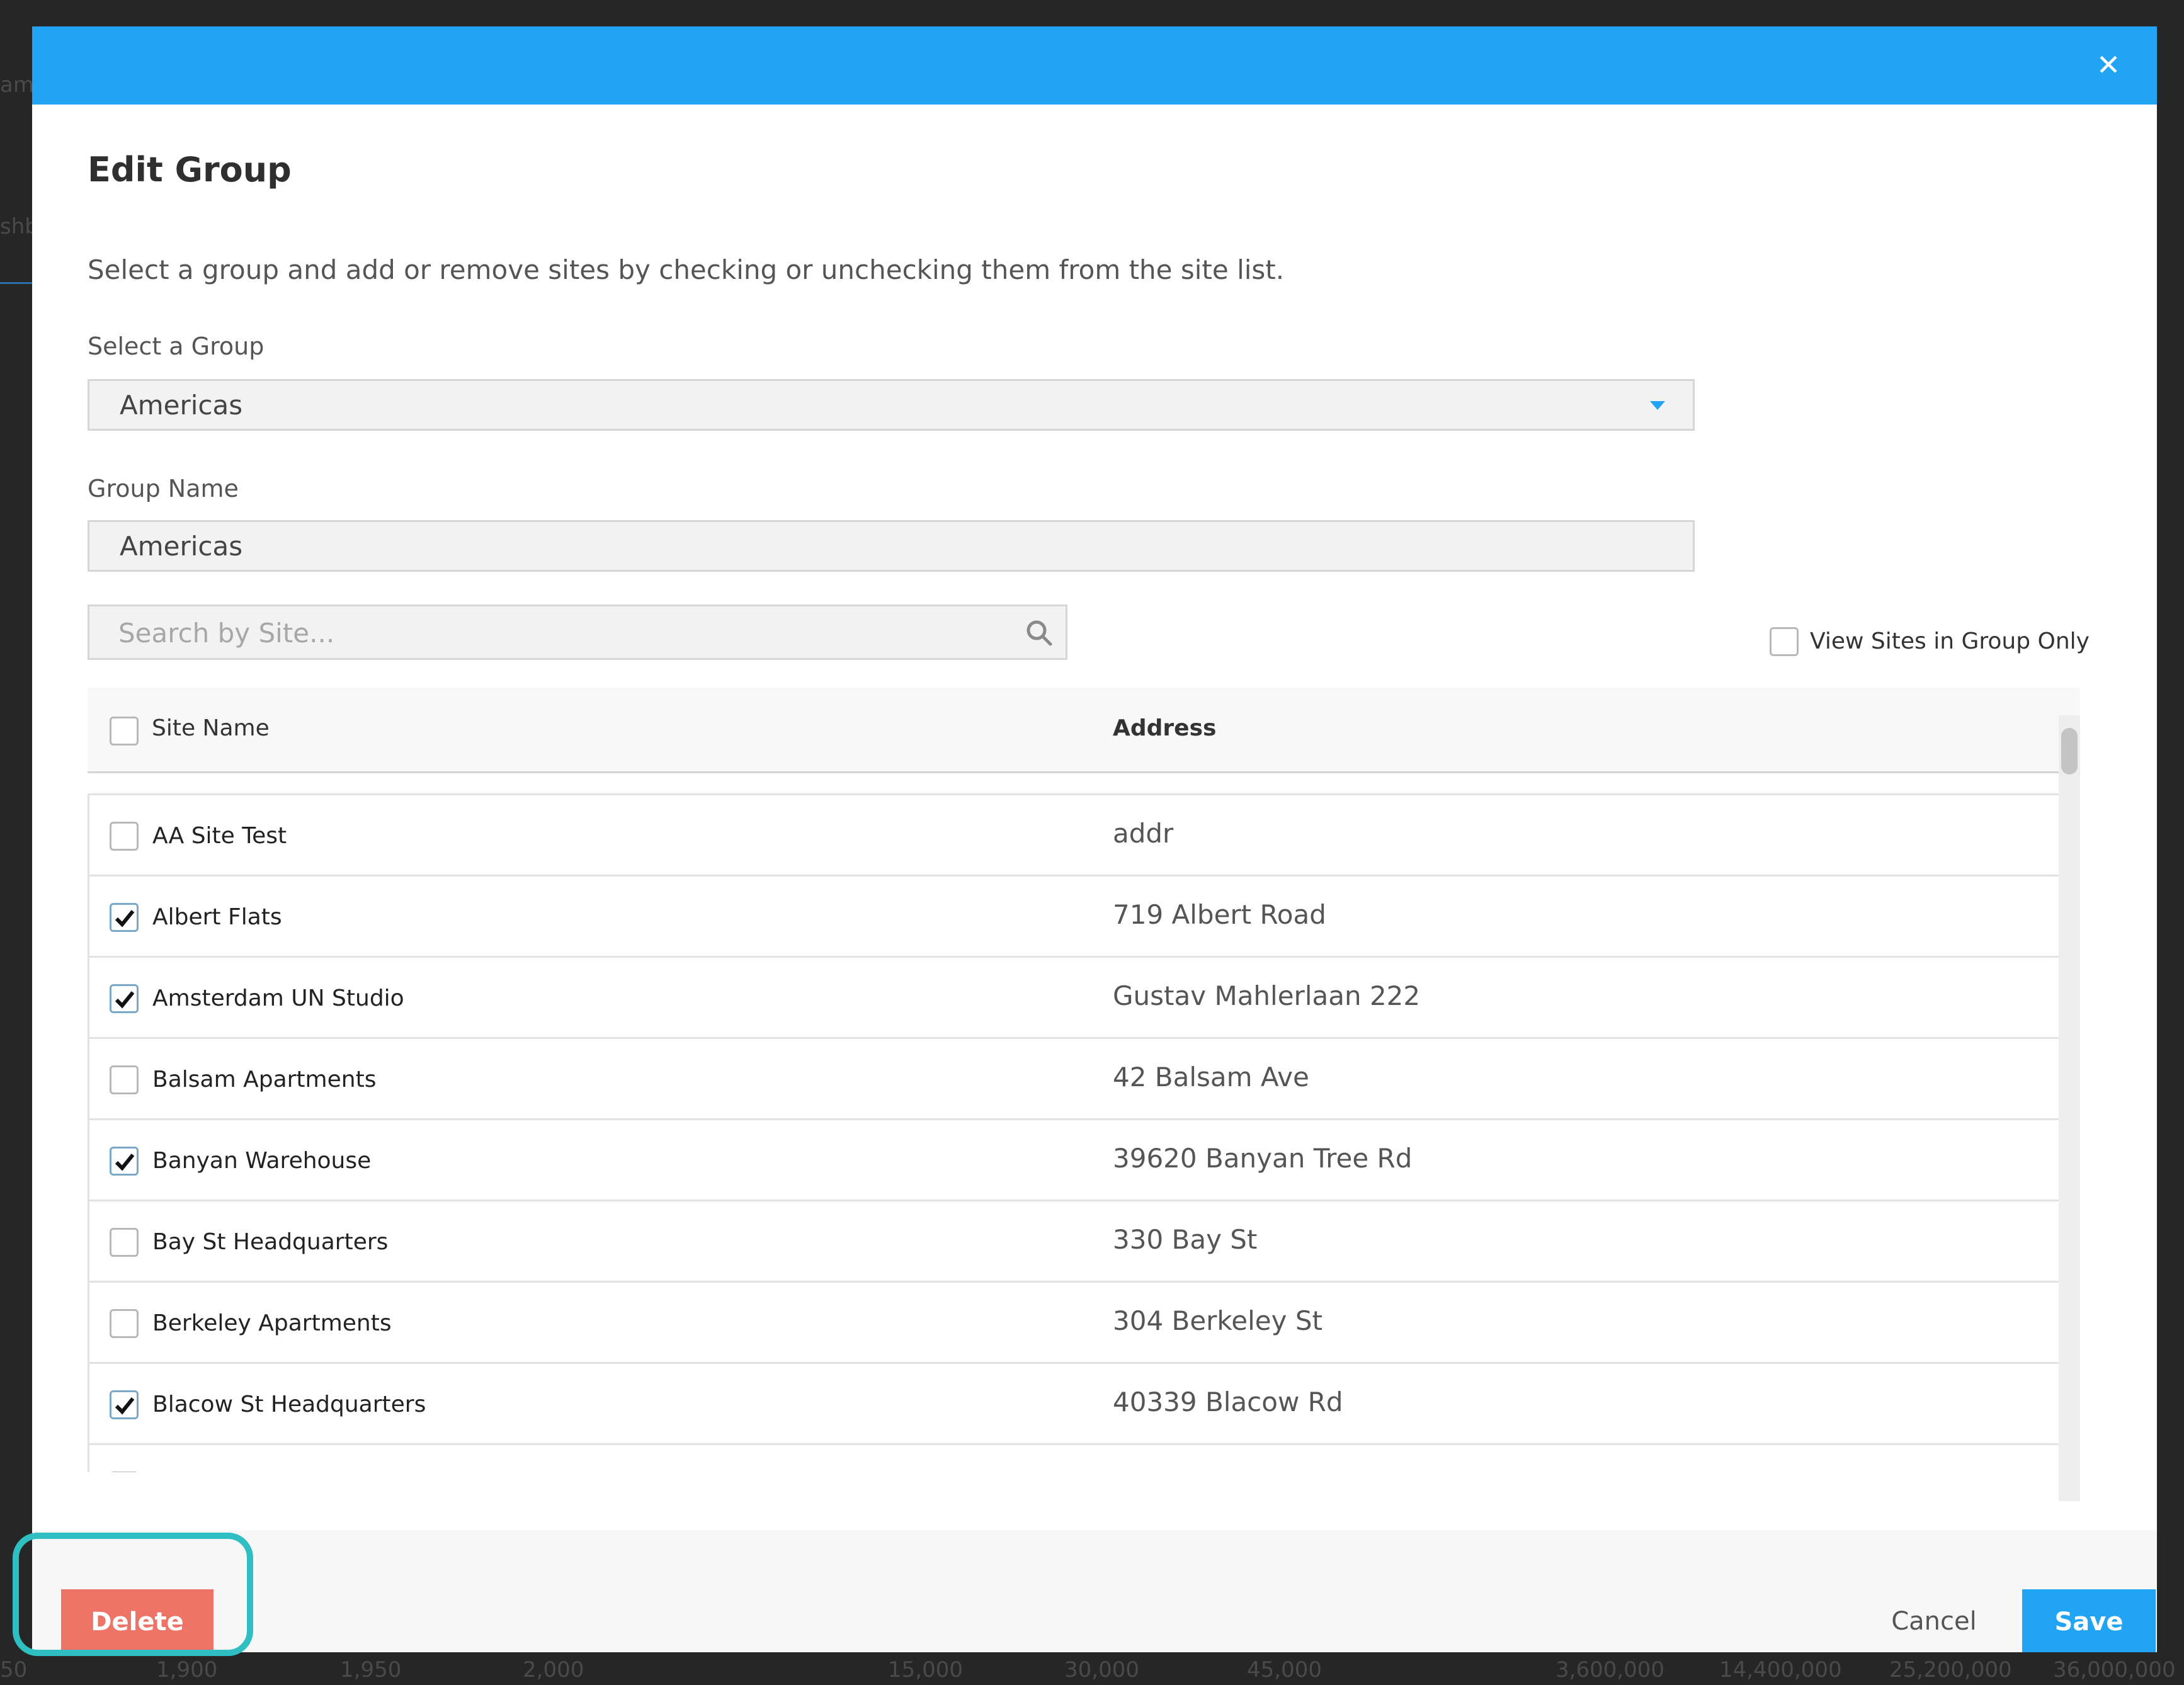 This screenshot has width=2184, height=1685. What do you see at coordinates (190, 170) in the screenshot?
I see `modal-title: Edit Group` at bounding box center [190, 170].